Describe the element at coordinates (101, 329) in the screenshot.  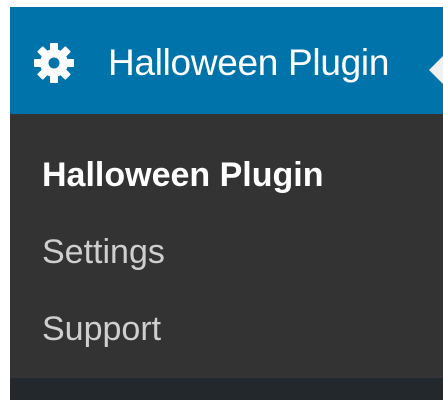
I see `submenu-item-support: Support` at that location.